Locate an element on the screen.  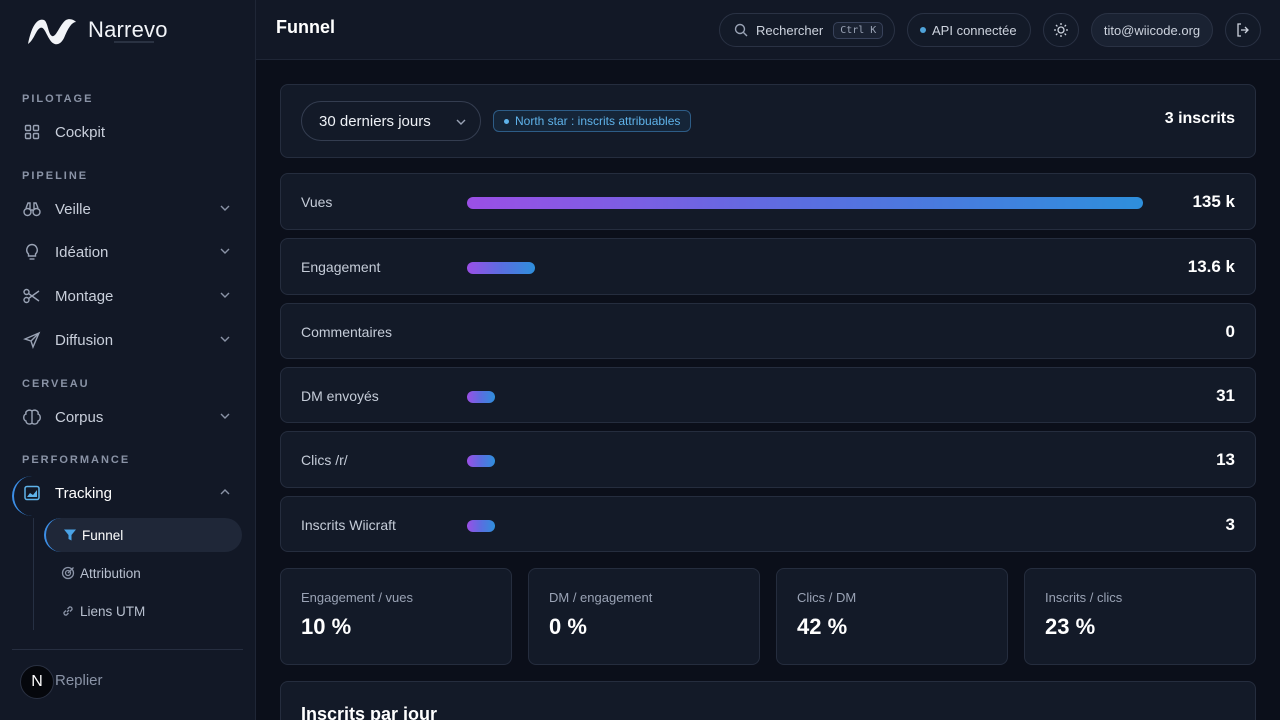
user-email: tito@wiicode.org is located at coordinates (1152, 30).